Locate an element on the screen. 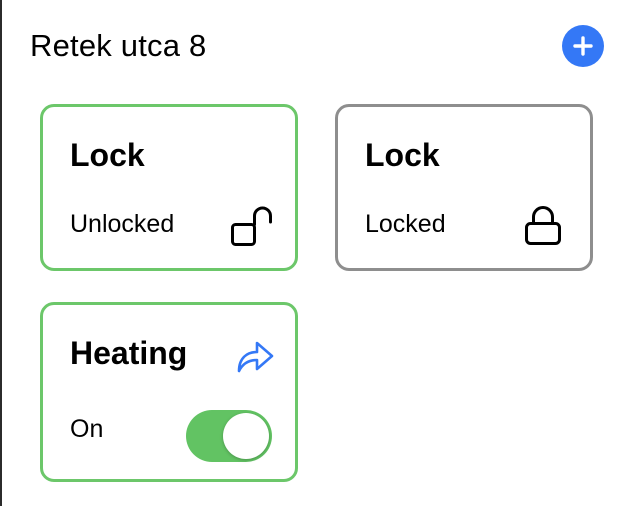 This screenshot has height=506, width=628. card-status: Unlocked is located at coordinates (122, 224).